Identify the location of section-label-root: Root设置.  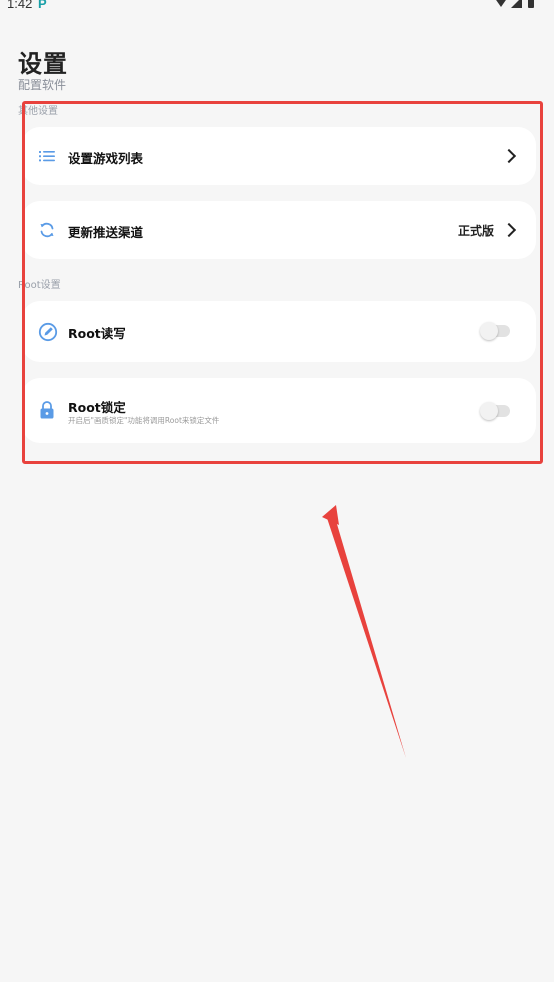
(39, 285).